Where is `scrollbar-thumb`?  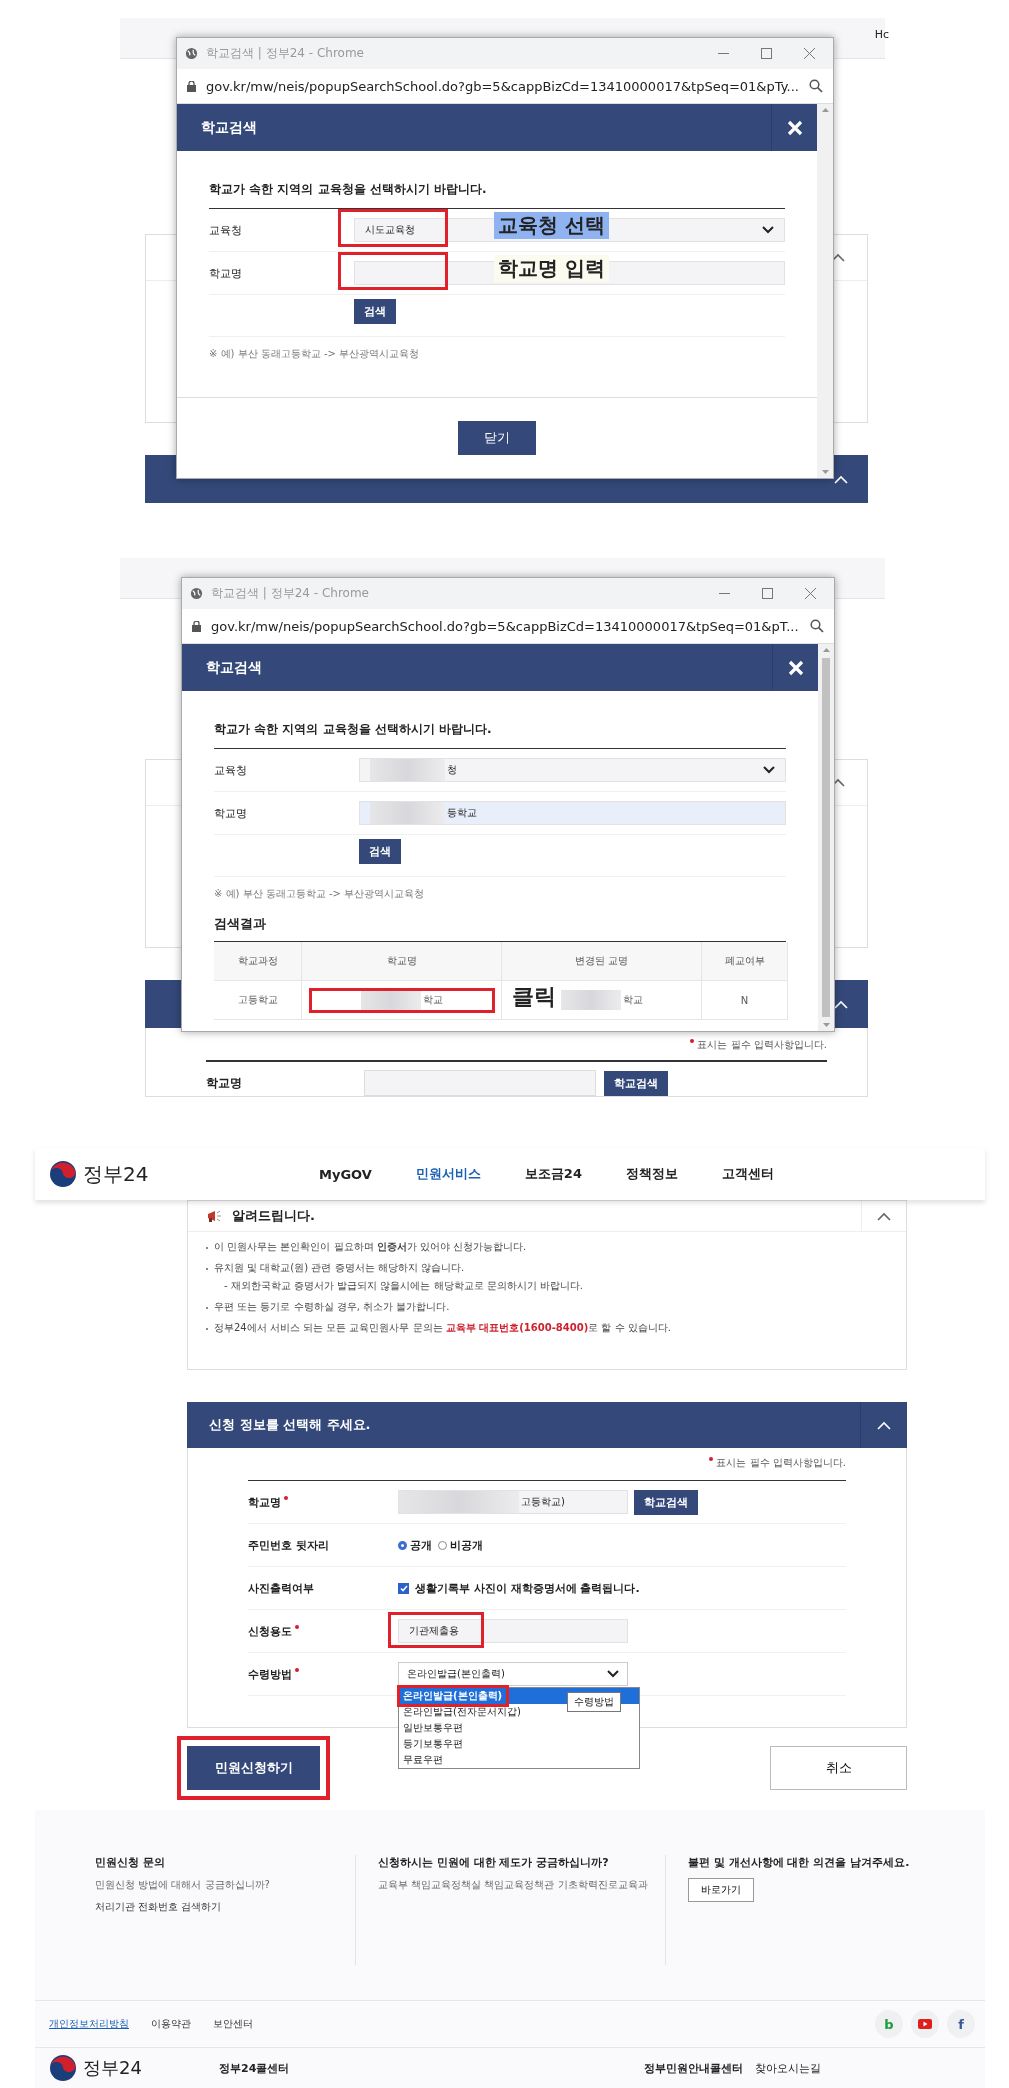 scrollbar-thumb is located at coordinates (826, 837).